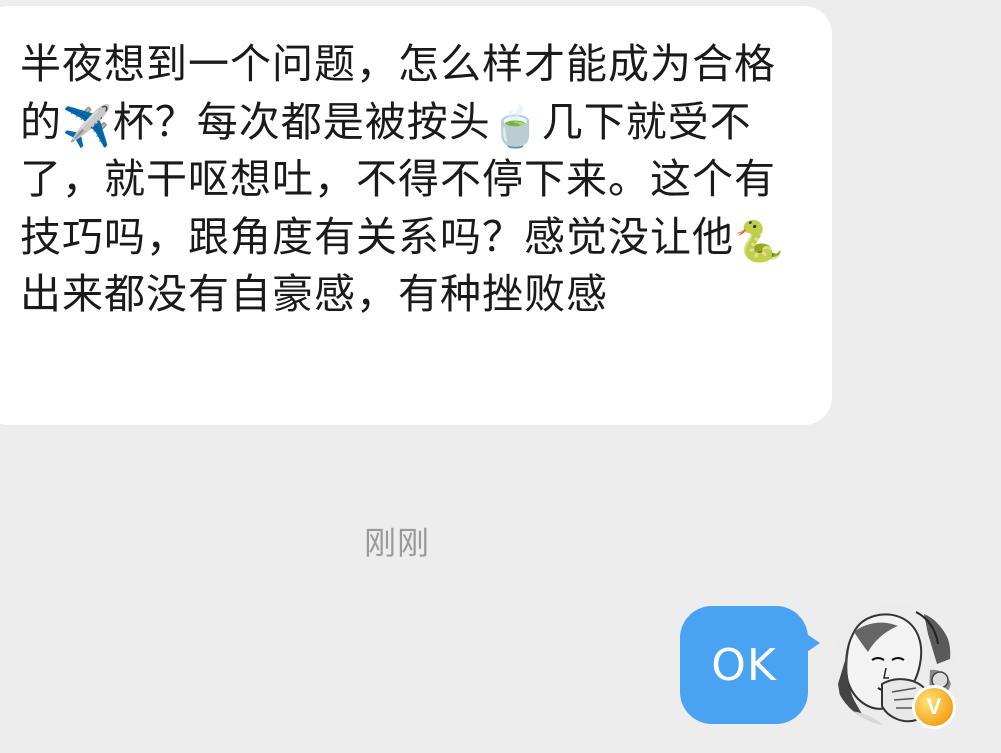 This screenshot has height=753, width=1001. What do you see at coordinates (397, 543) in the screenshot?
I see `message-timestamp: 刚刚` at bounding box center [397, 543].